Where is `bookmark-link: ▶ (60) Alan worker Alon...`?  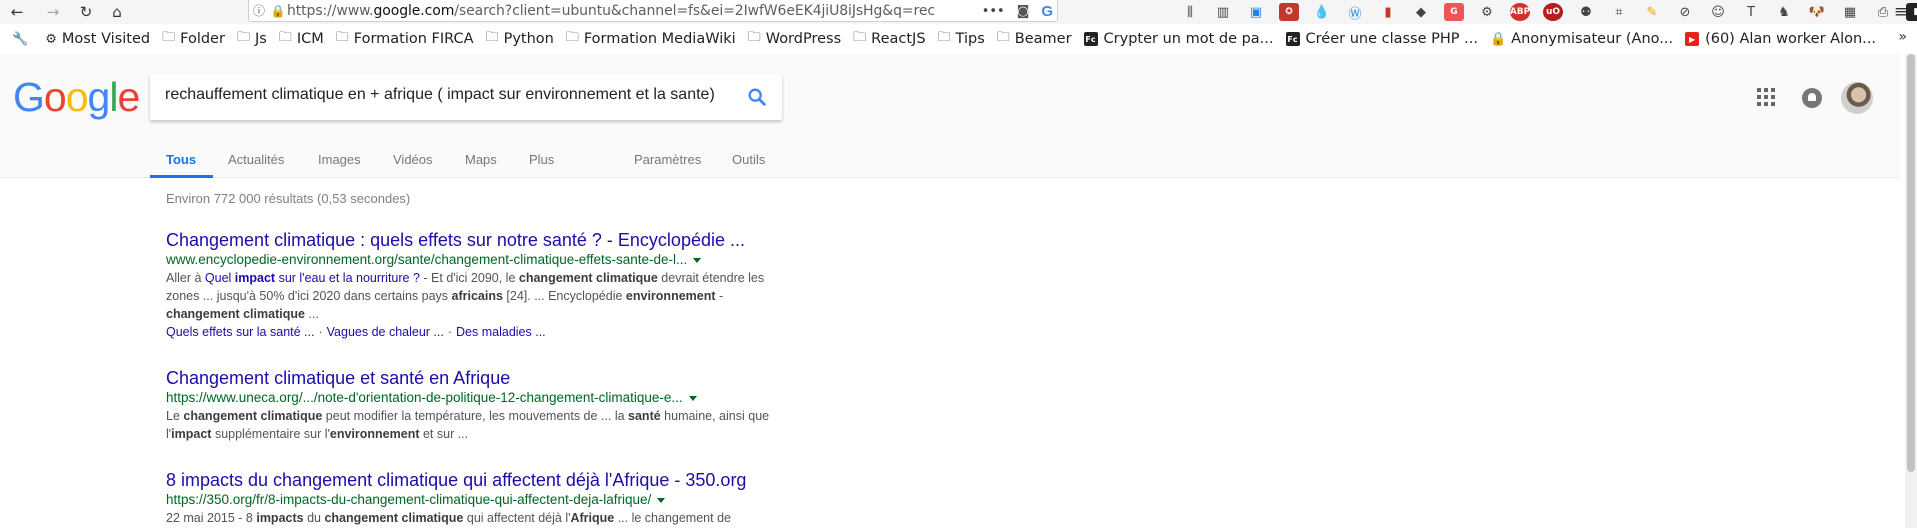 bookmark-link: ▶ (60) Alan worker Alon... is located at coordinates (1780, 39).